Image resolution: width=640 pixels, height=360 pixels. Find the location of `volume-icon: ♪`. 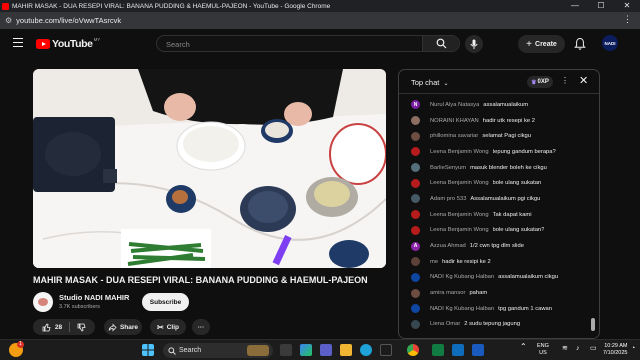

volume-icon: ♪ is located at coordinates (578, 348).